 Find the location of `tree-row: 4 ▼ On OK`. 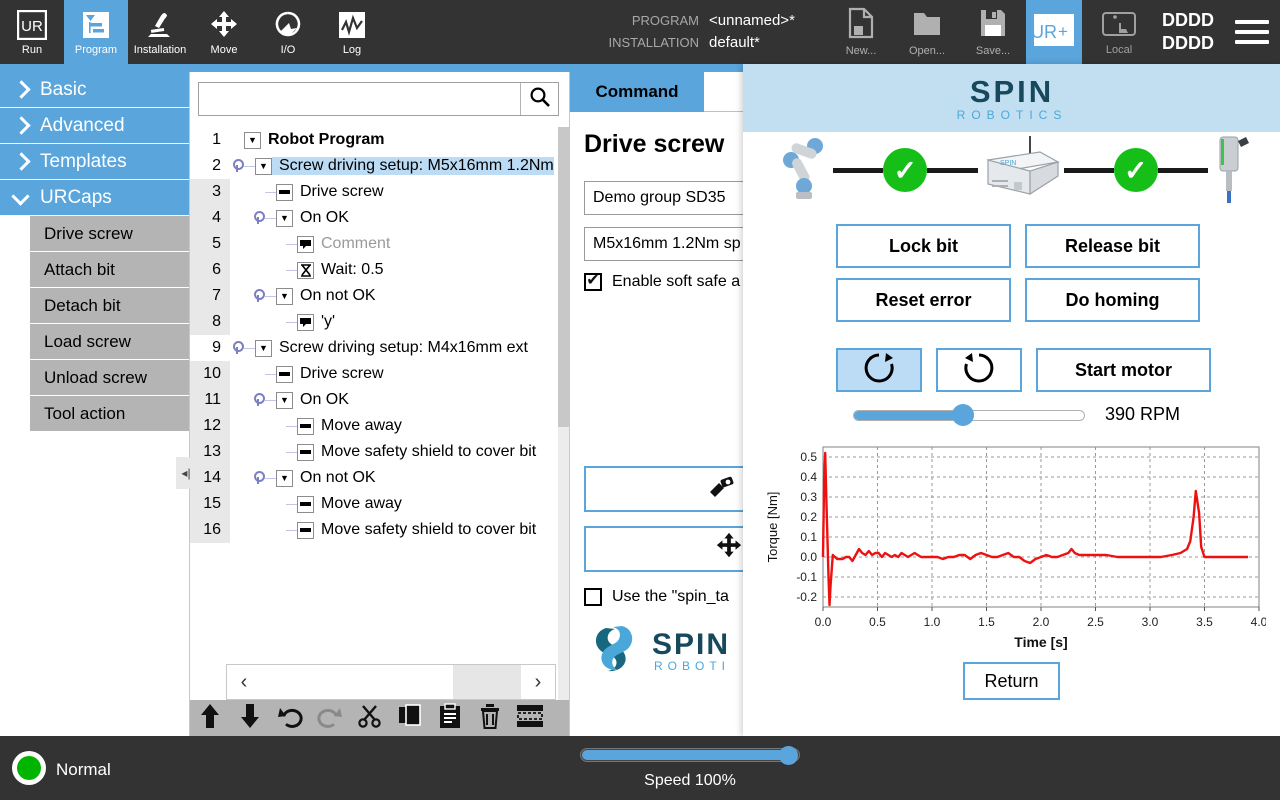

tree-row: 4 ▼ On OK is located at coordinates (379, 218).